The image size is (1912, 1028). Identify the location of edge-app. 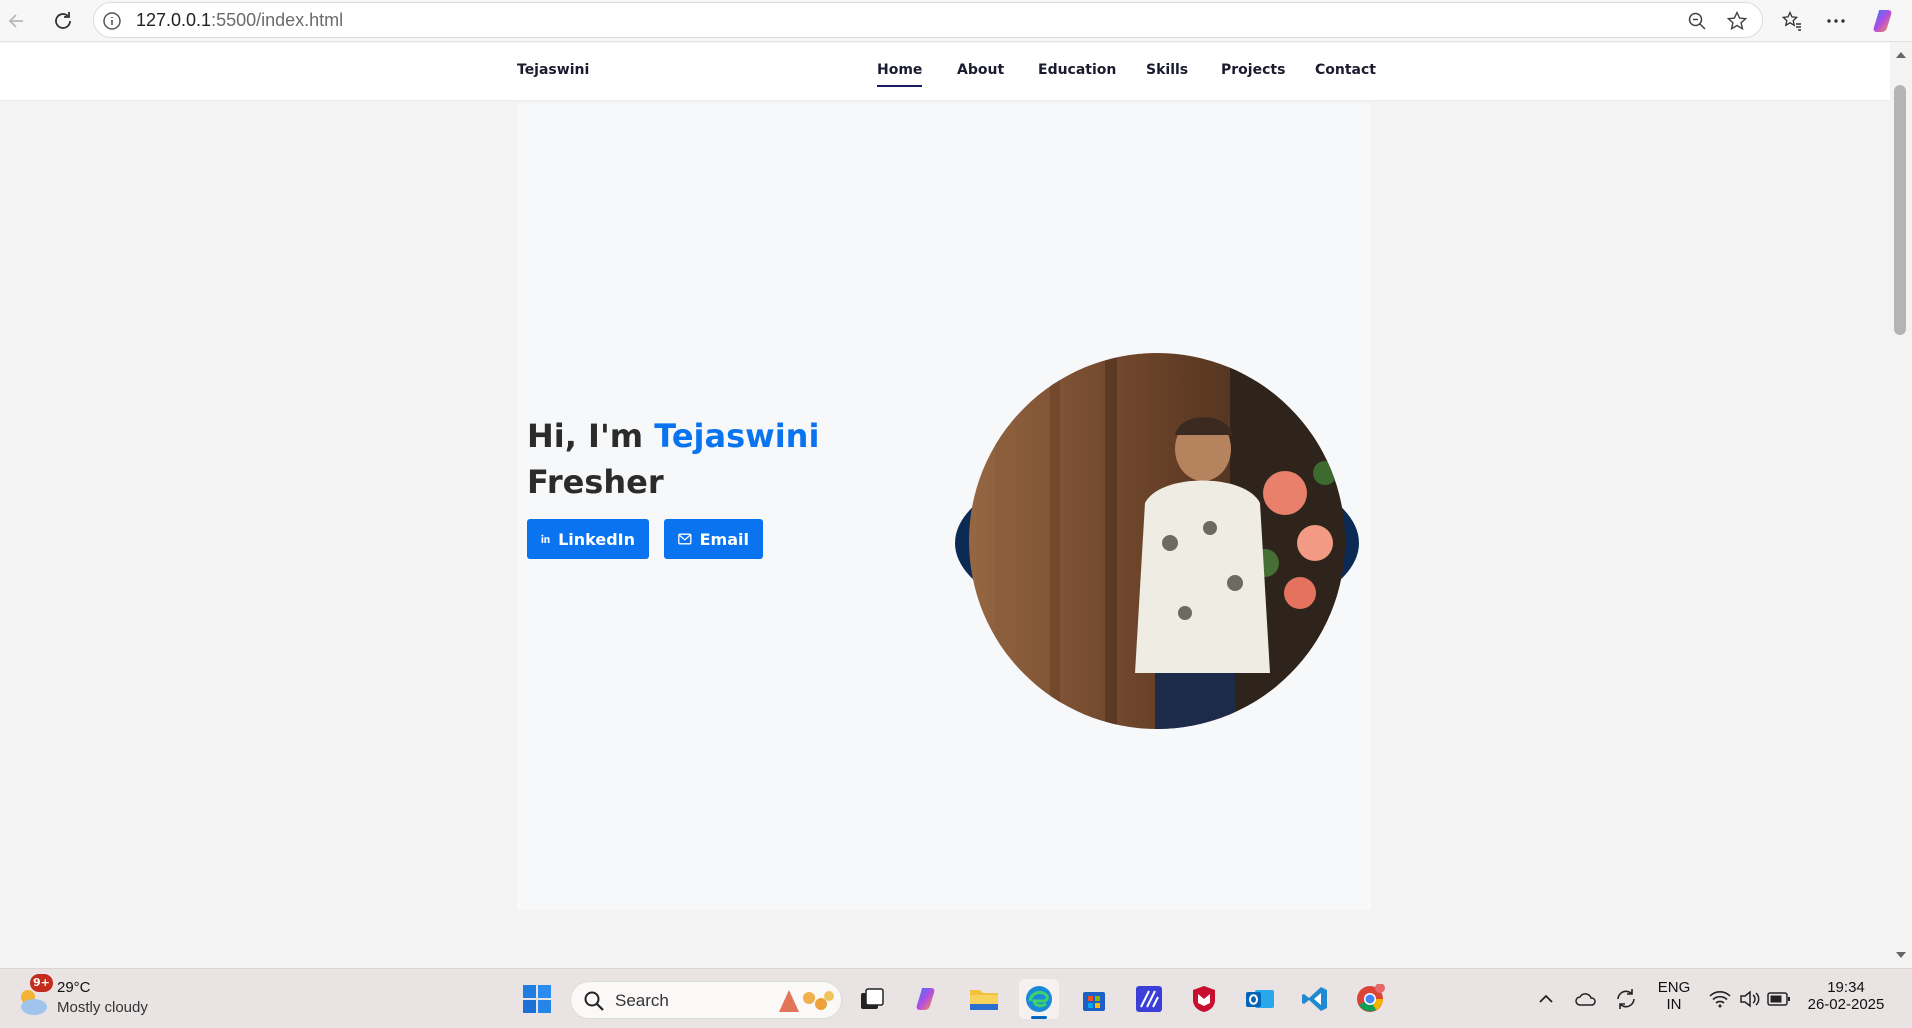
(1039, 999).